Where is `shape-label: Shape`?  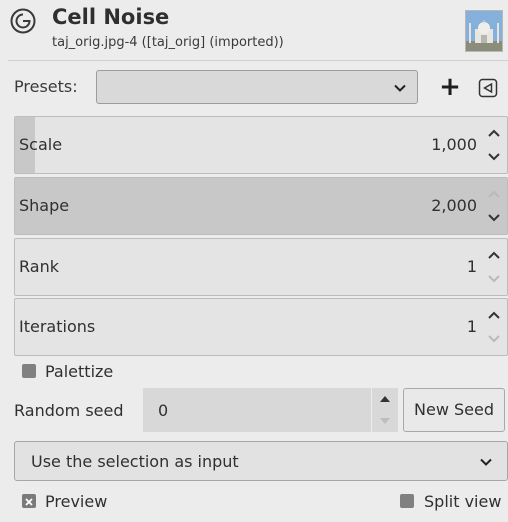 shape-label: Shape is located at coordinates (44, 205).